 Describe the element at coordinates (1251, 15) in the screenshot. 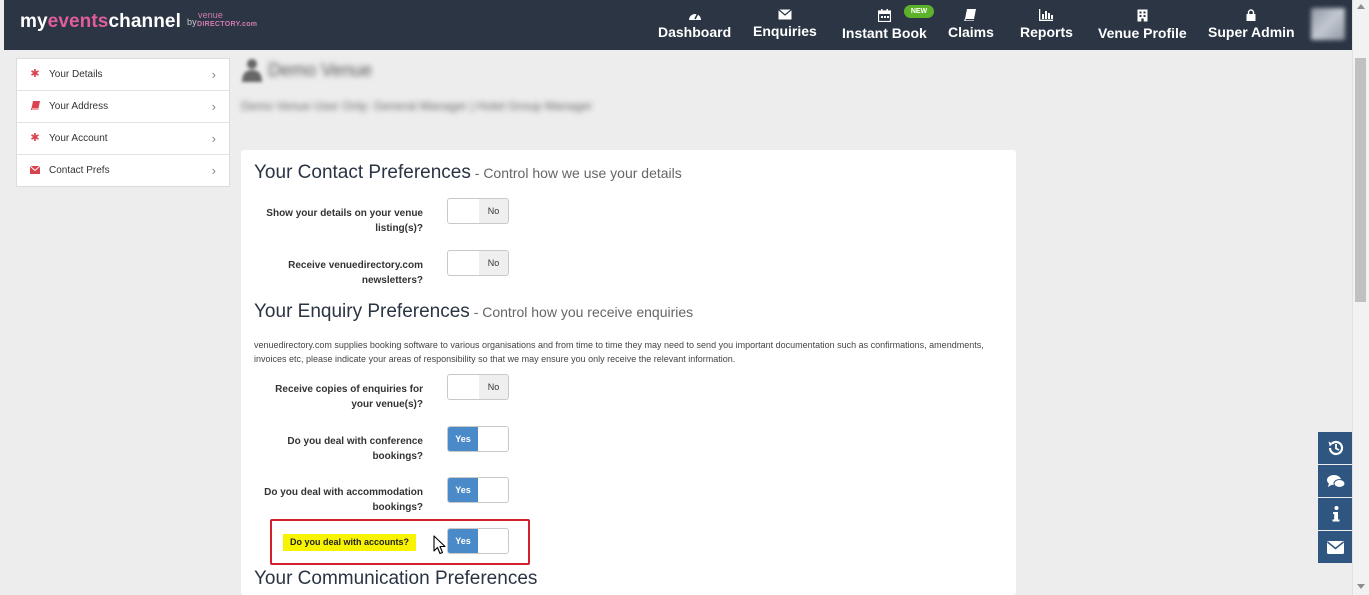

I see `lock-icon` at that location.